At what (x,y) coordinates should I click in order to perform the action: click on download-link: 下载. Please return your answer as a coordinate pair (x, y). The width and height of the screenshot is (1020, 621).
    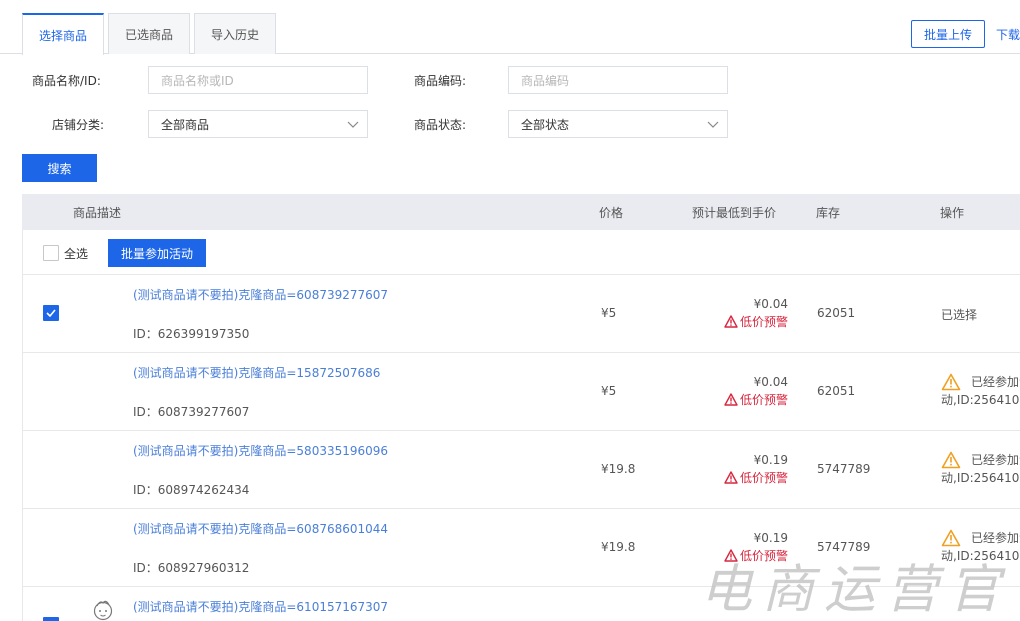
    Looking at the image, I should click on (1008, 34).